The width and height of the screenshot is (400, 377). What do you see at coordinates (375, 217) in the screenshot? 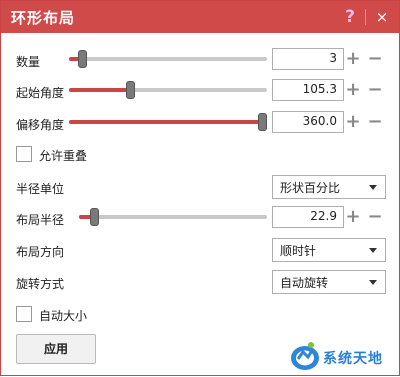
I see `layout-radius-minus-button: −` at bounding box center [375, 217].